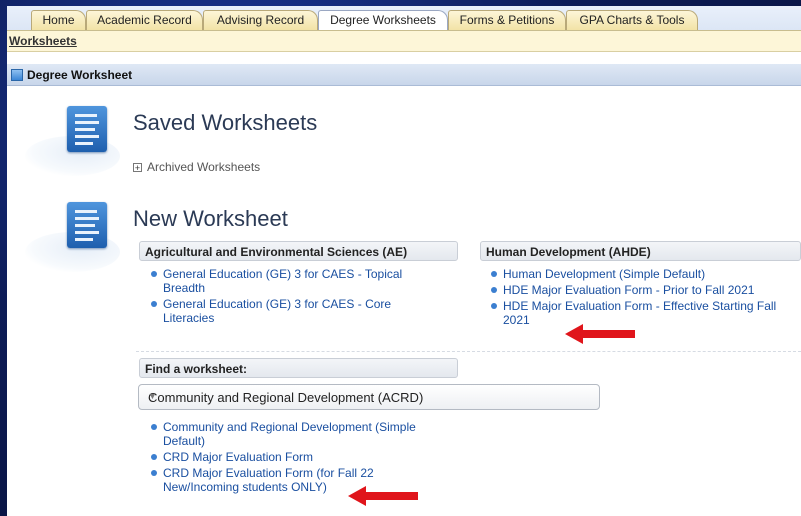  Describe the element at coordinates (144, 20) in the screenshot. I see `tab-academic-record: Academic Record` at that location.